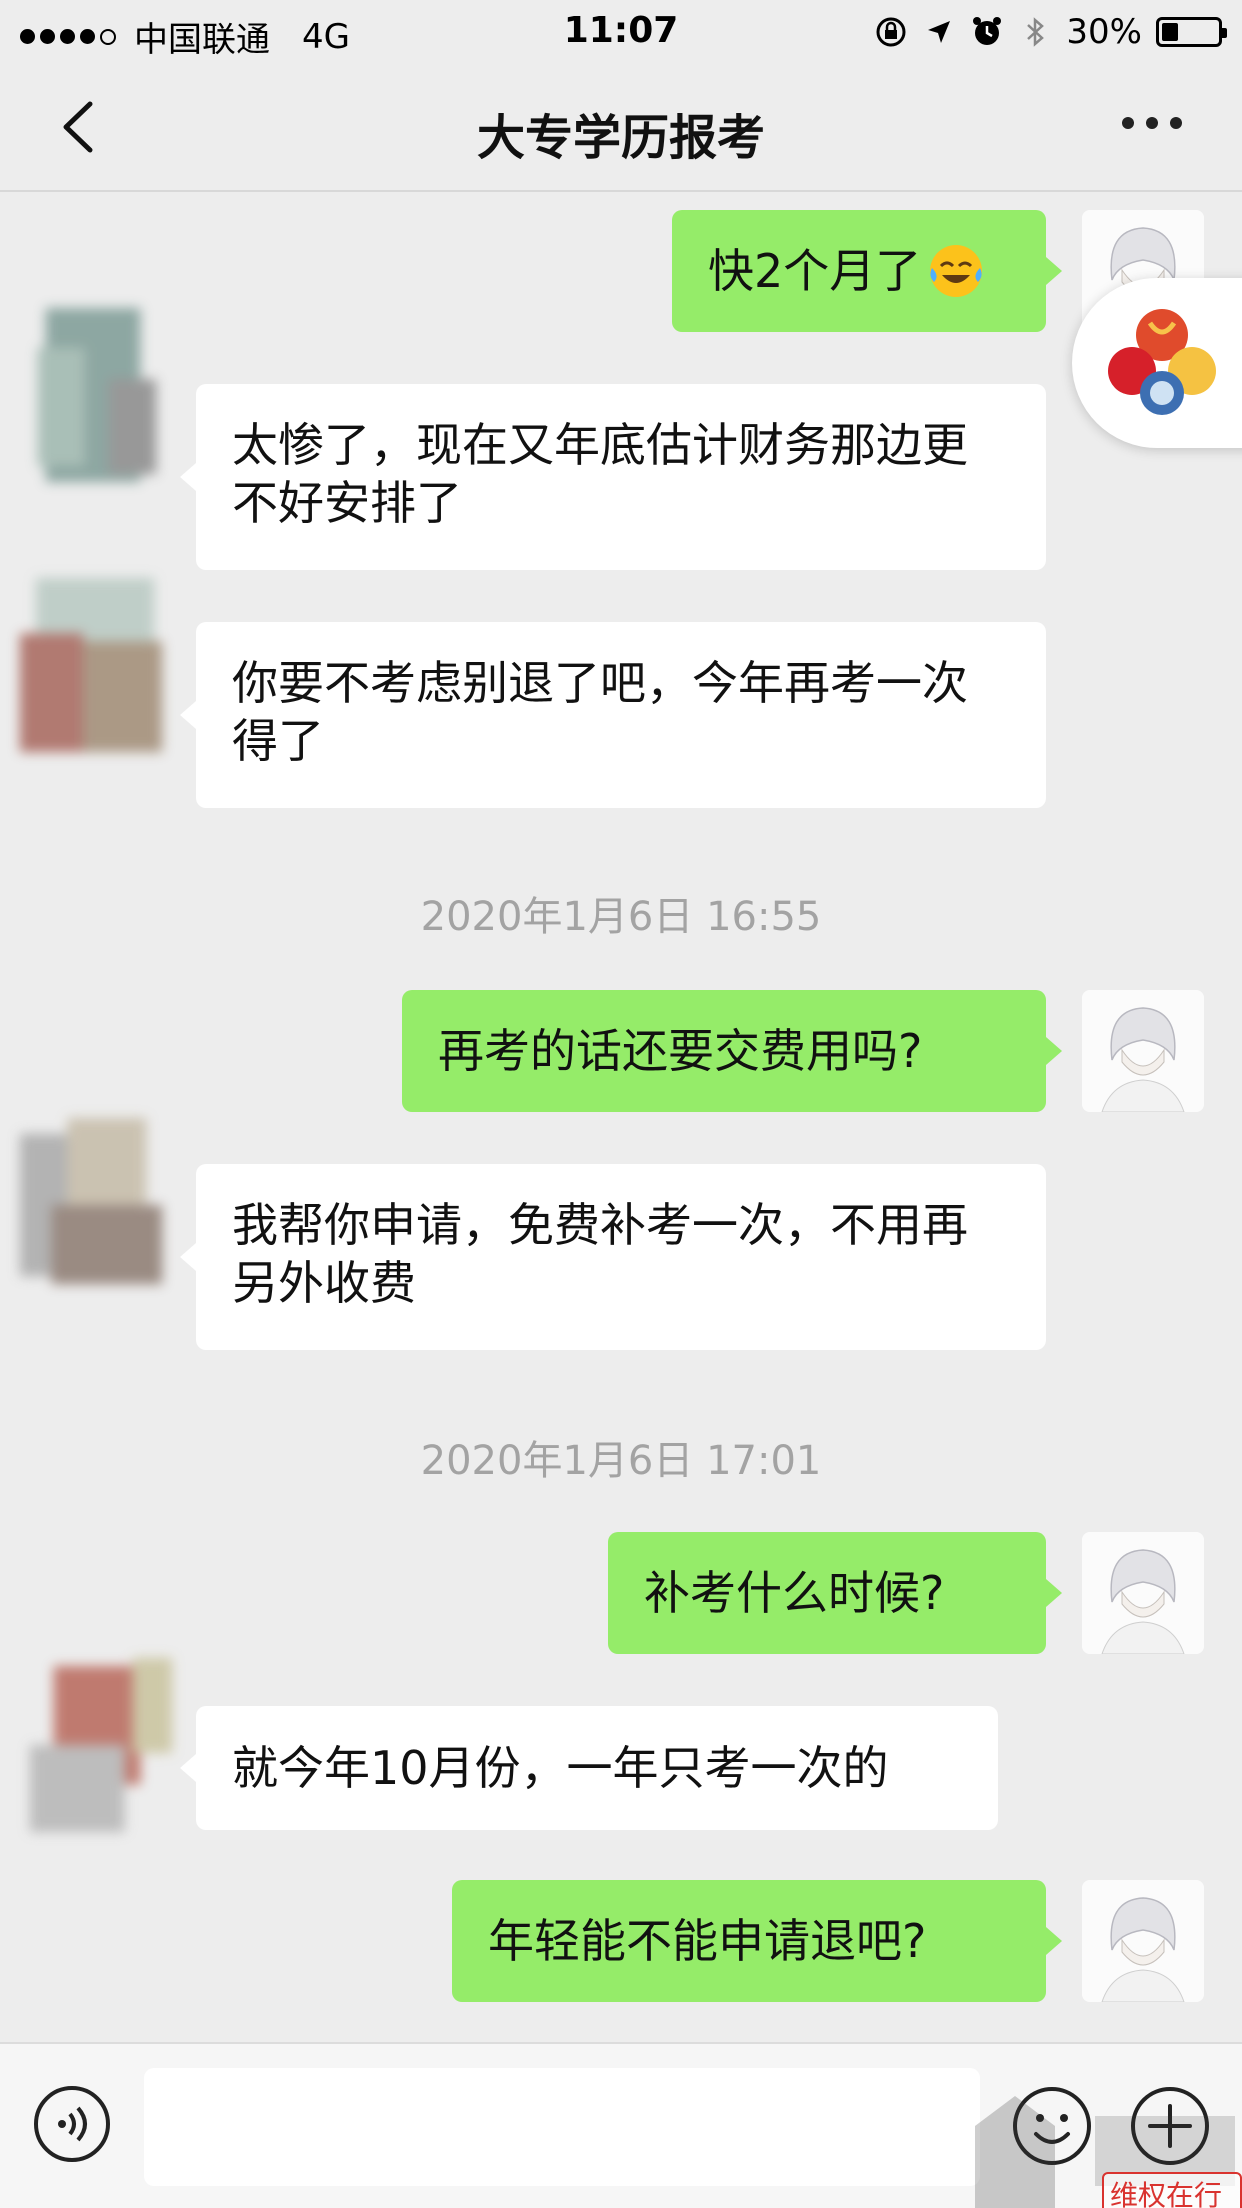  Describe the element at coordinates (621, 31) in the screenshot. I see `status-bar: 中国联通 4G 11:07 30%` at that location.